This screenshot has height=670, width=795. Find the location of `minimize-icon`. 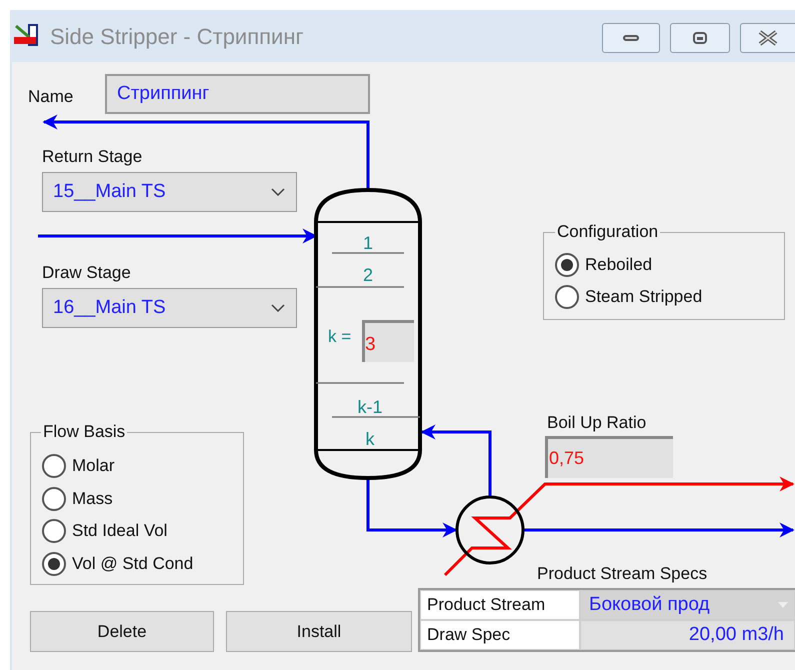

minimize-icon is located at coordinates (631, 38).